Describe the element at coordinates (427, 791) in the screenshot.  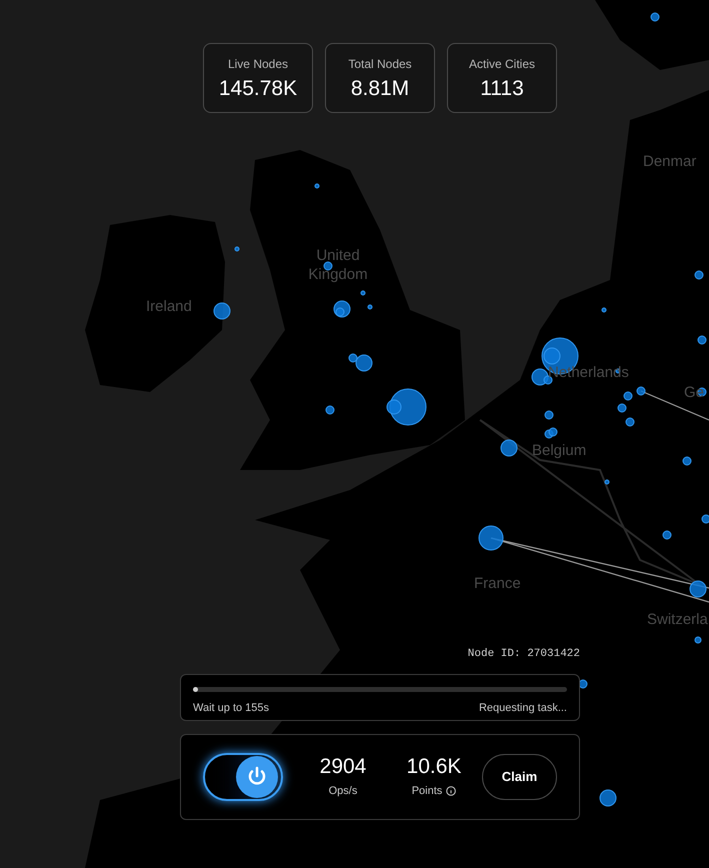
I see `points-label: Points` at that location.